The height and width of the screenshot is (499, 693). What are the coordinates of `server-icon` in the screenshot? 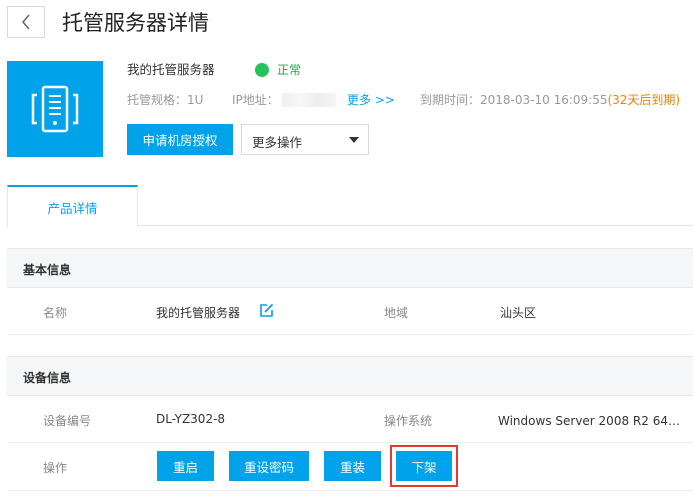 It's located at (55, 109).